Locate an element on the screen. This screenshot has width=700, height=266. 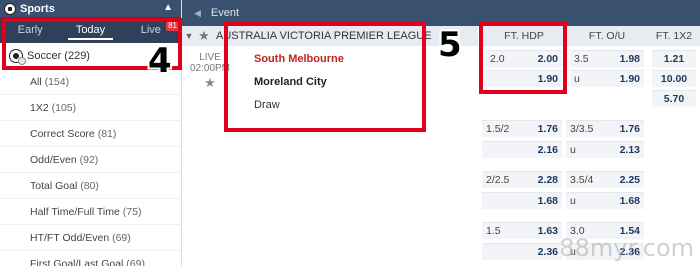
odds-value: 5.70 is located at coordinates (674, 99).